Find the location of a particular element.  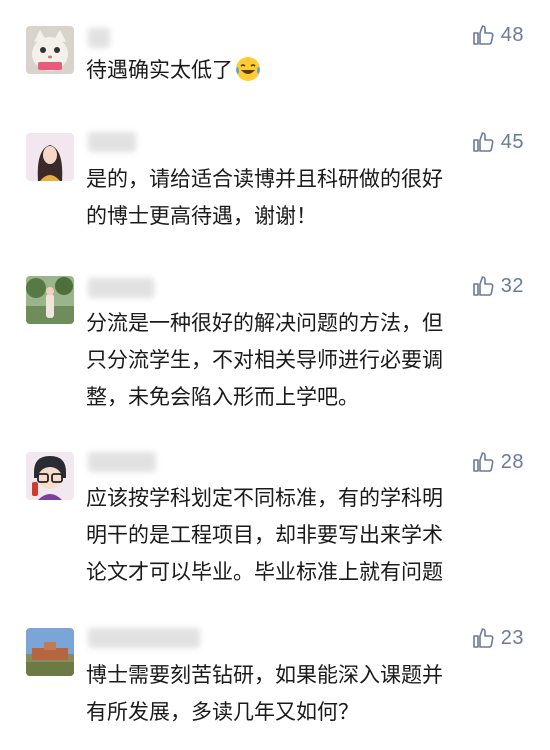

comment-text: 待遇确实太低了 is located at coordinates (304, 73).